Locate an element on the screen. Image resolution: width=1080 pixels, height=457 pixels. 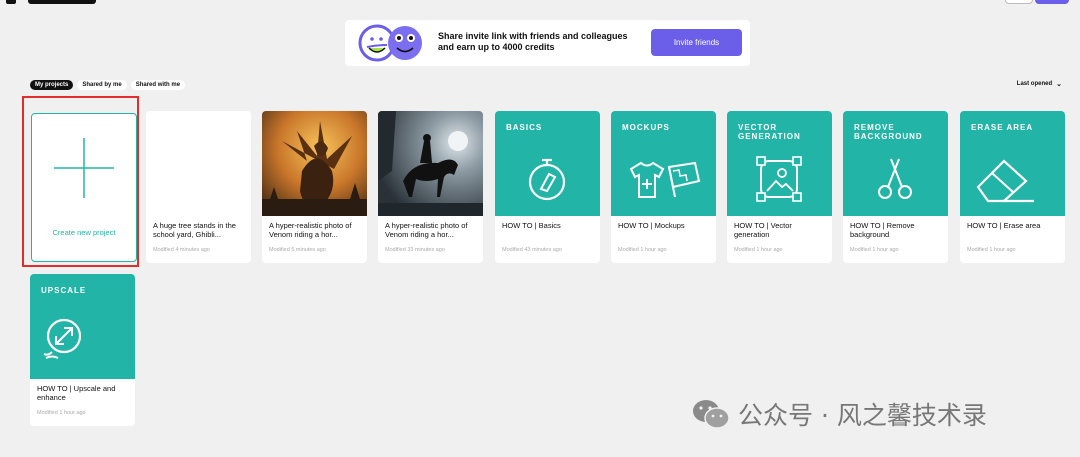
project-thumbnail: VECTOR GENERATION is located at coordinates (779, 163).